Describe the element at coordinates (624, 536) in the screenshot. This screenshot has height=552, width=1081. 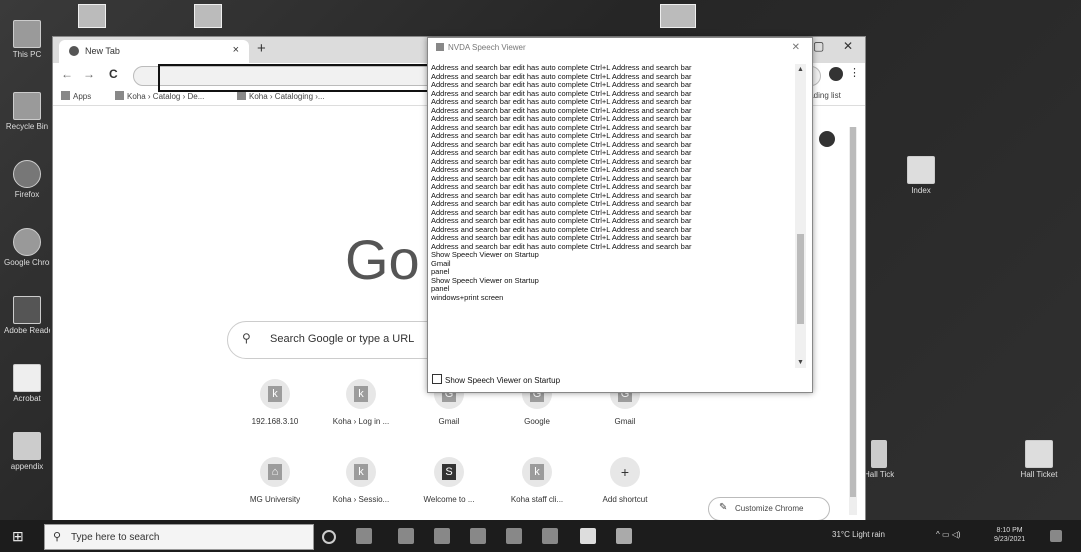
I see `chrome-taskbar-icon` at that location.